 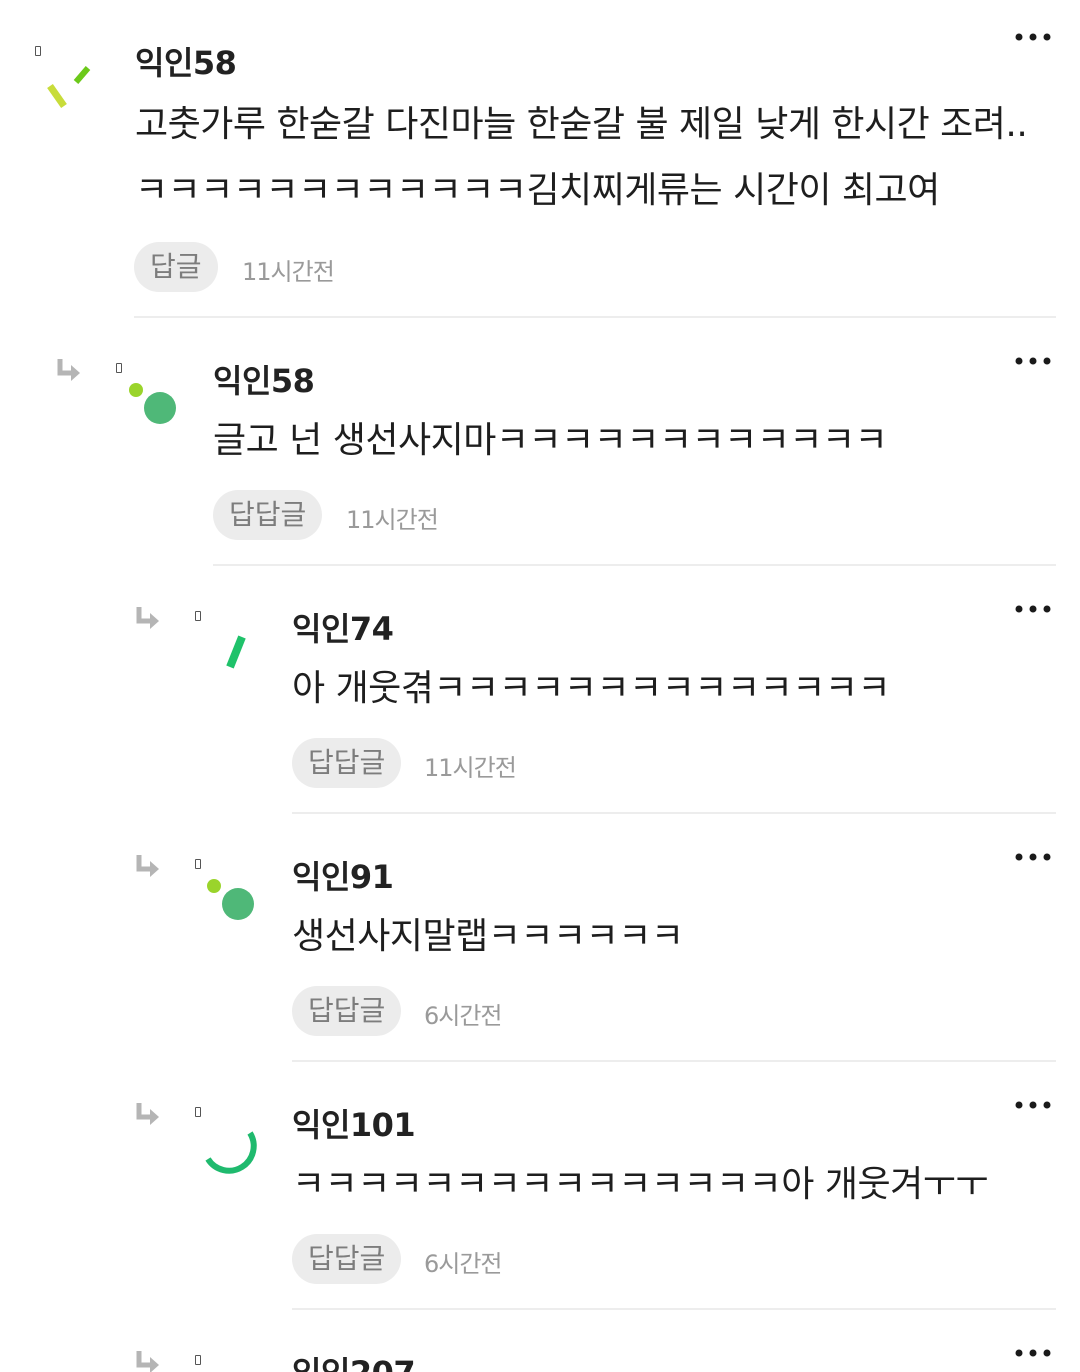 What do you see at coordinates (488, 936) in the screenshot?
I see `comment-text-line: 생선사지말랩ㅋㅋㅋㅋㅋㅋ` at bounding box center [488, 936].